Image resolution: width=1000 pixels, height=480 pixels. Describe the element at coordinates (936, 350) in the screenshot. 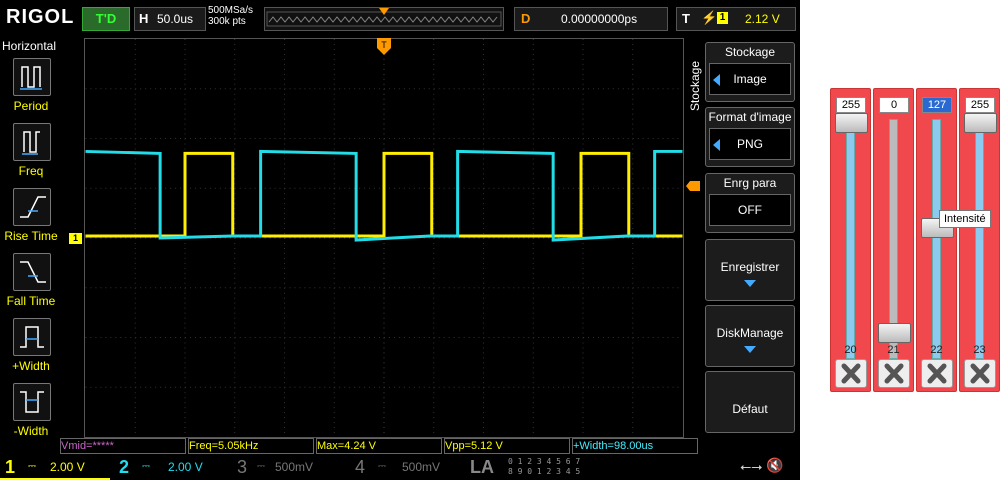

I see `slider-number-label: 22` at that location.